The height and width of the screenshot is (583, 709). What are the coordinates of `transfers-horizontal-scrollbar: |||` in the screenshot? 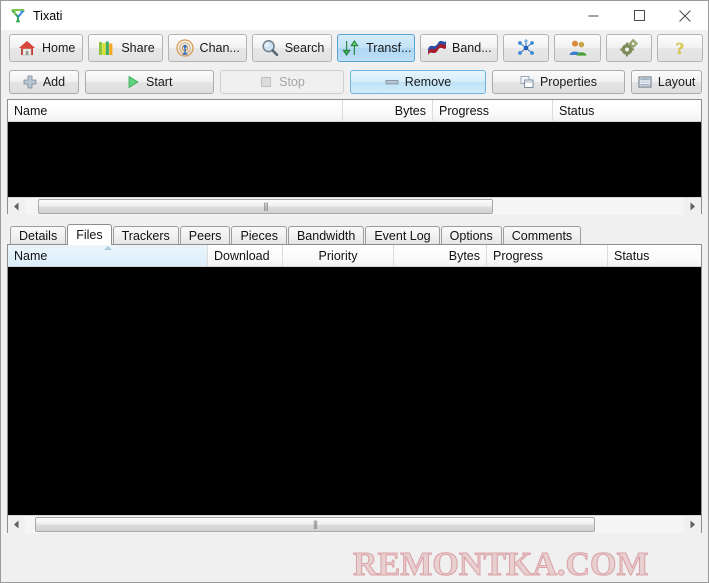 It's located at (354, 206).